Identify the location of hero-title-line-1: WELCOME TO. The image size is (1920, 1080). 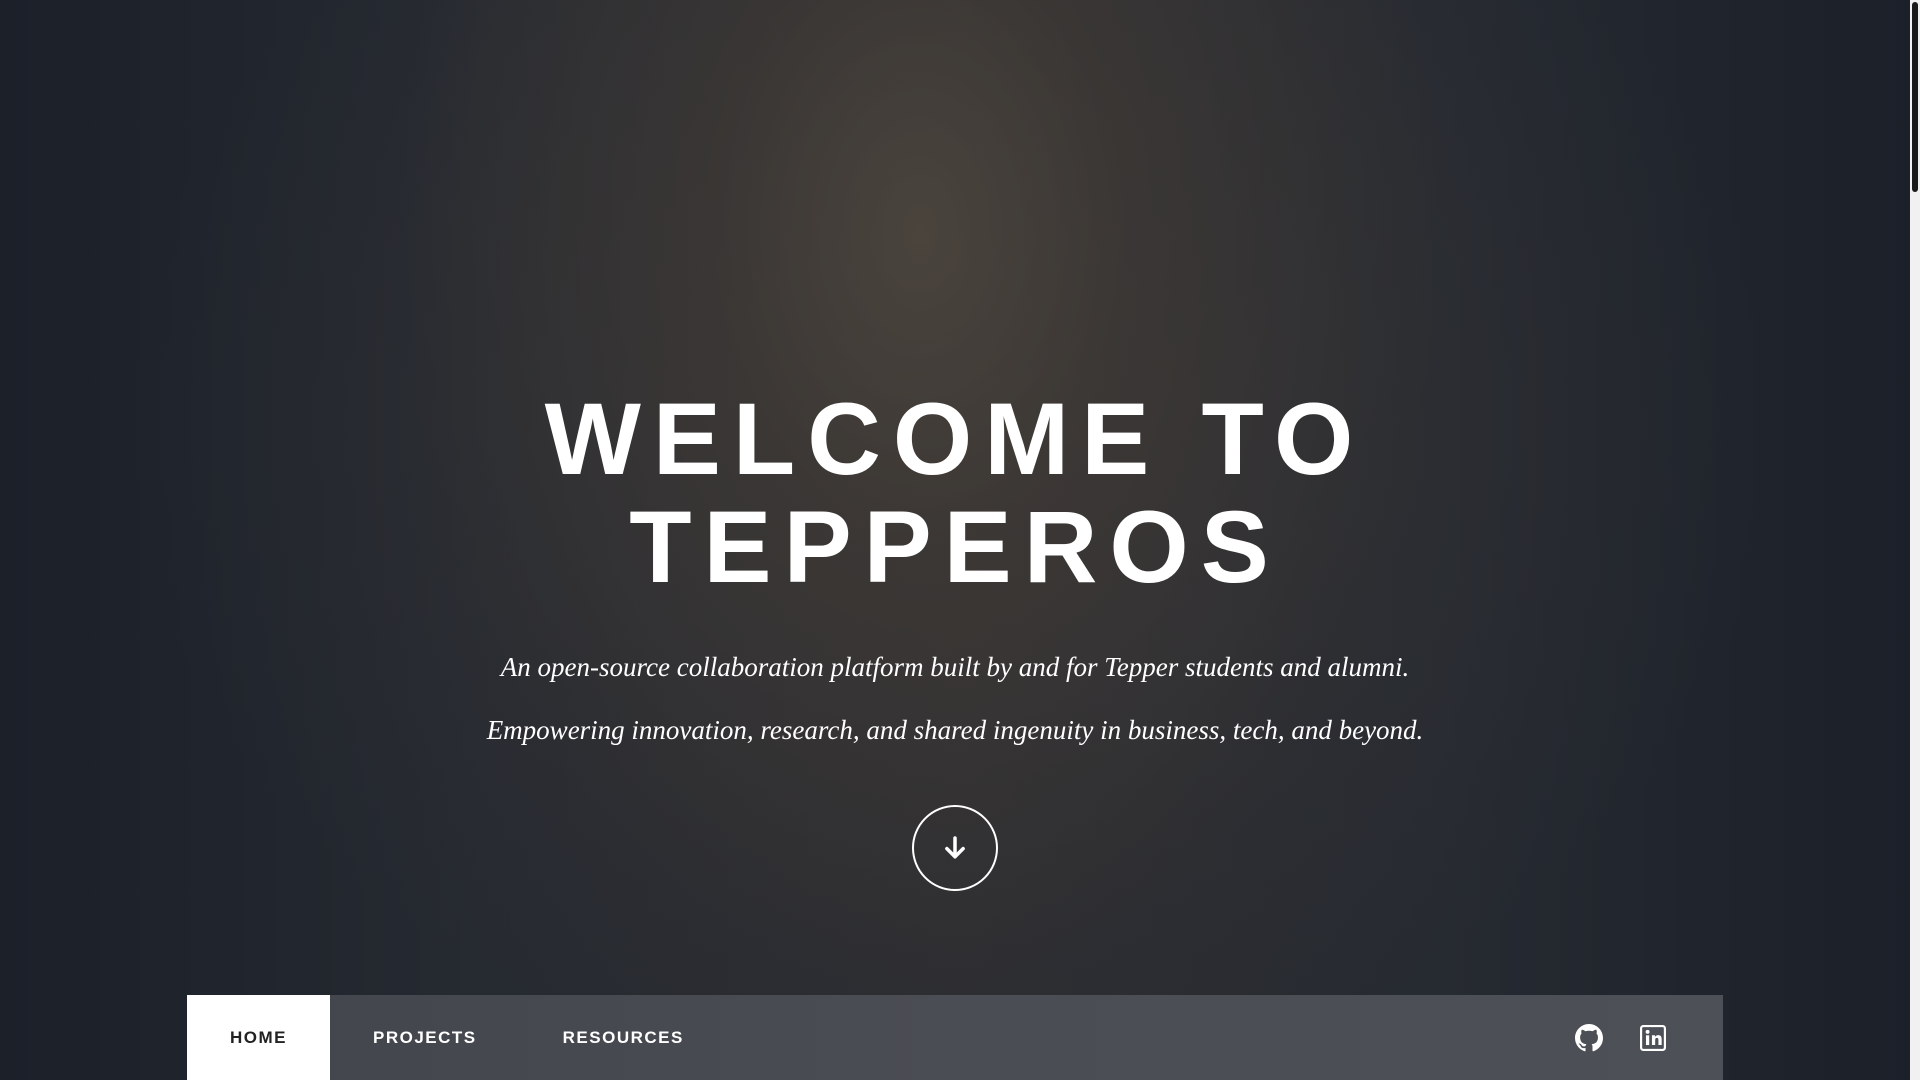
(955, 439).